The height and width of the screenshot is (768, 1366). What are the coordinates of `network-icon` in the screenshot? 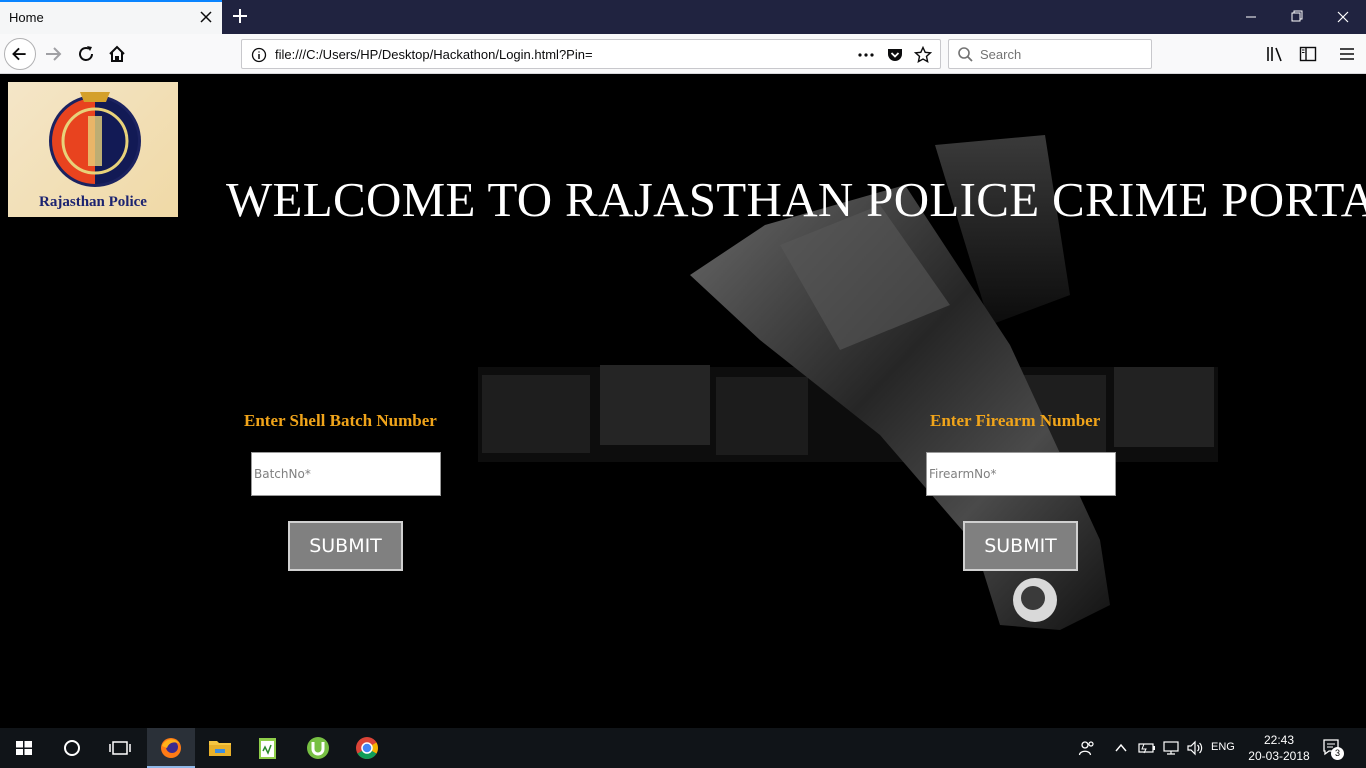 It's located at (1171, 748).